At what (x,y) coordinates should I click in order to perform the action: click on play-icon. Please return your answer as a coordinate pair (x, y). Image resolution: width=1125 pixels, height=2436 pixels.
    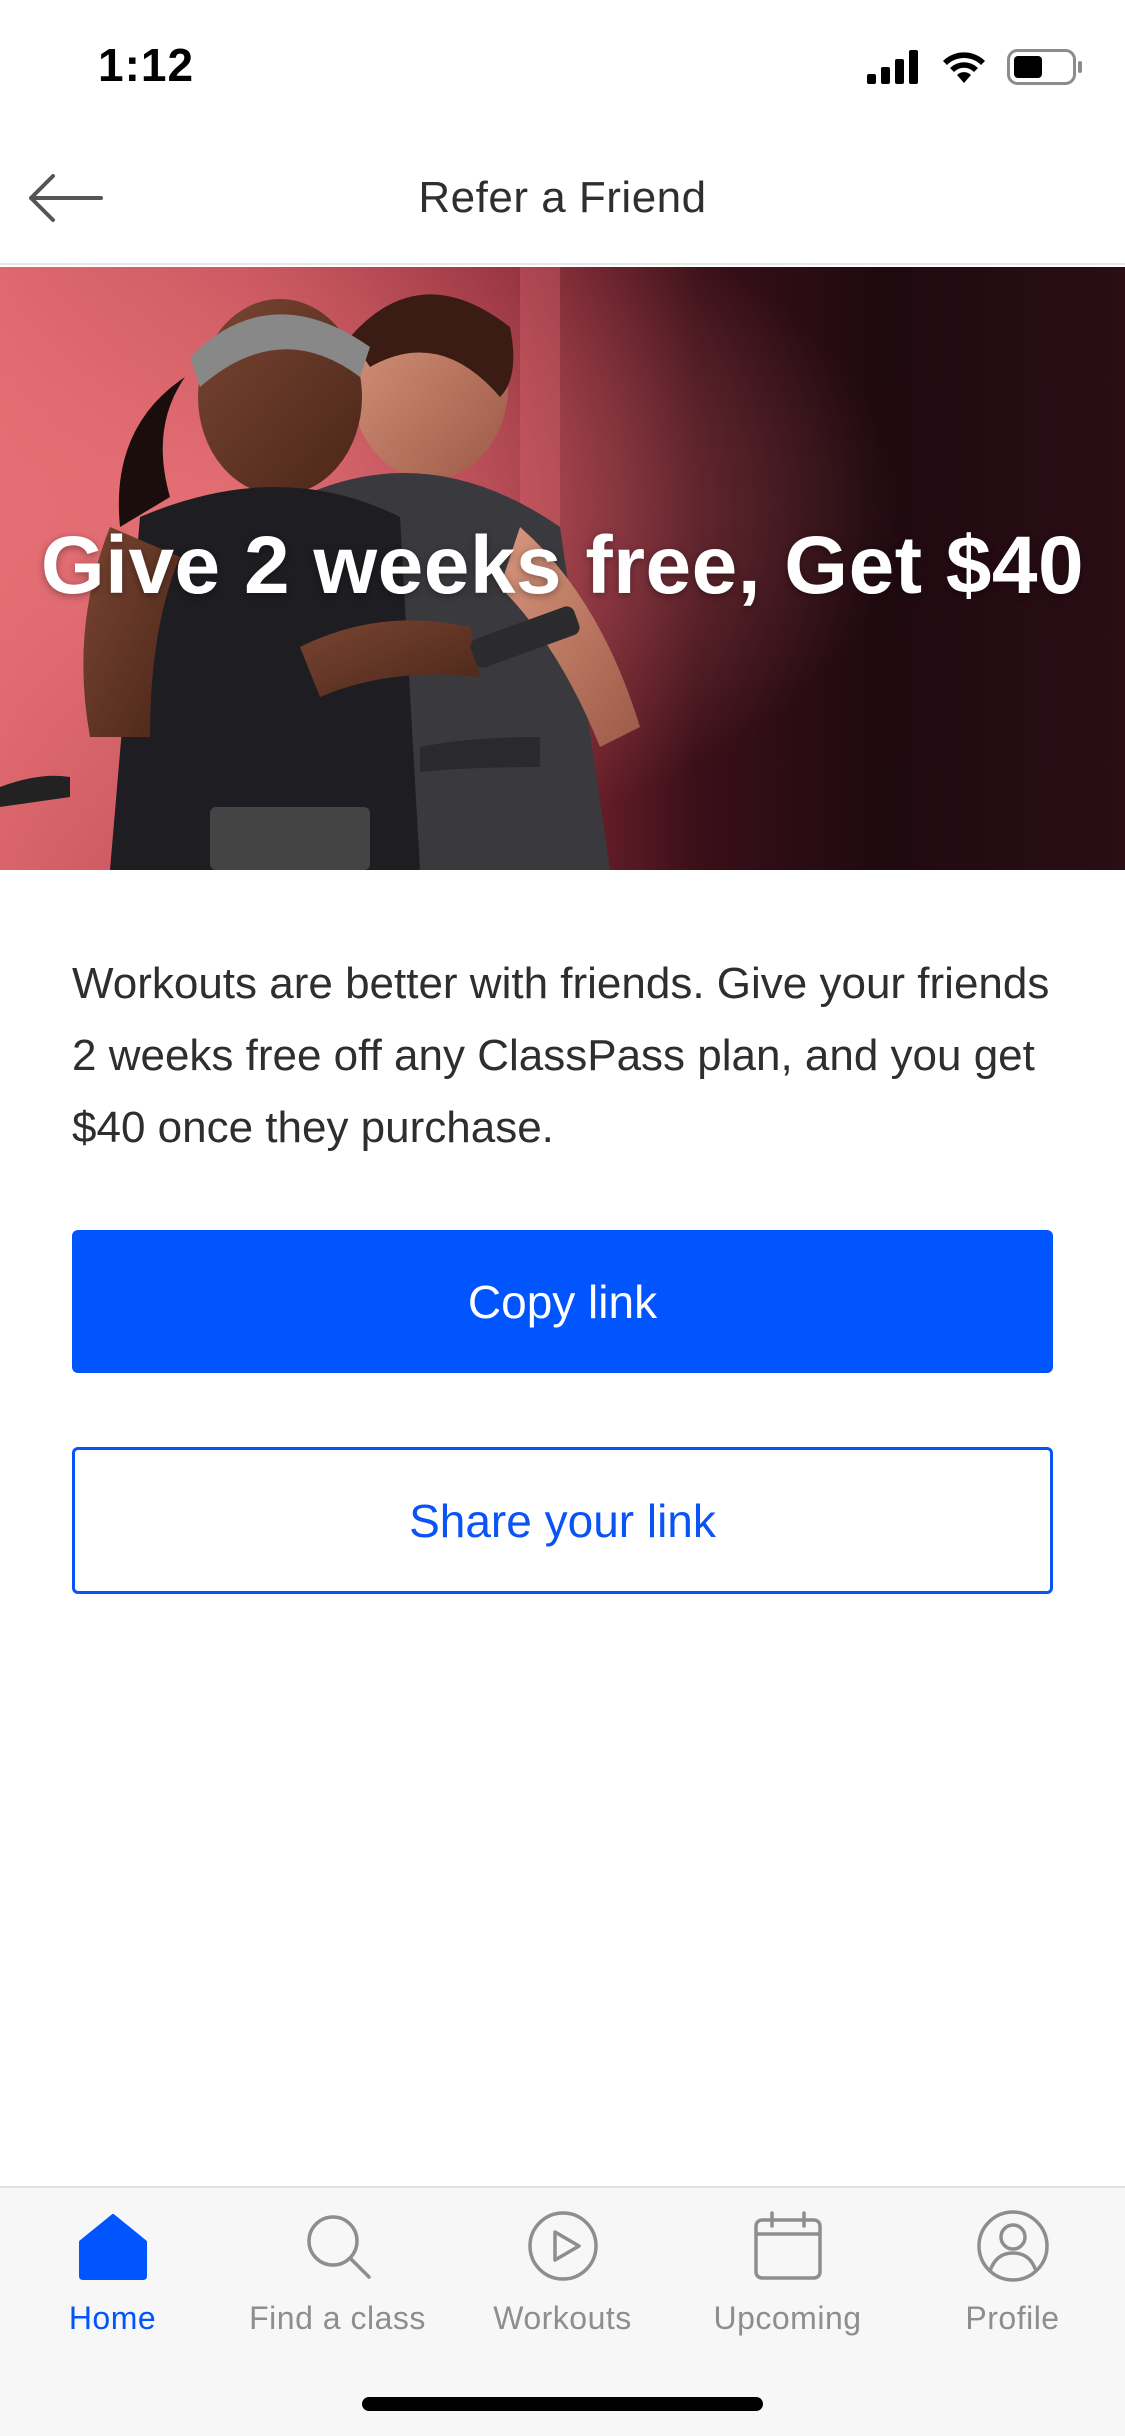
    Looking at the image, I should click on (563, 2246).